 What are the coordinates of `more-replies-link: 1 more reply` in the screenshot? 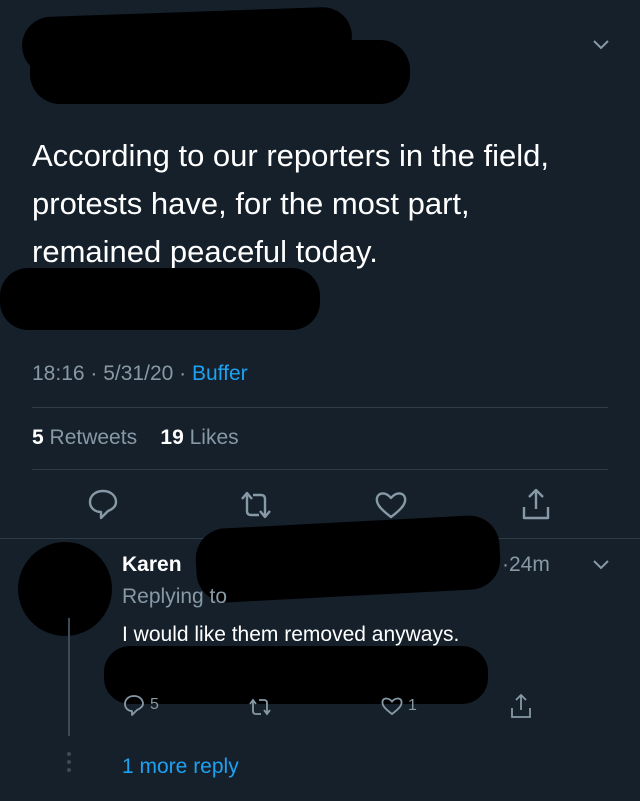 It's located at (180, 767).